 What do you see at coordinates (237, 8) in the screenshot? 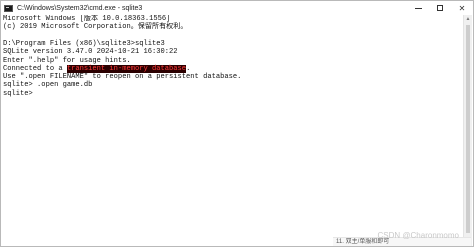
I see `title-bar: C:\Windows\System32\cmd.exe - sqlite3 ✕` at bounding box center [237, 8].